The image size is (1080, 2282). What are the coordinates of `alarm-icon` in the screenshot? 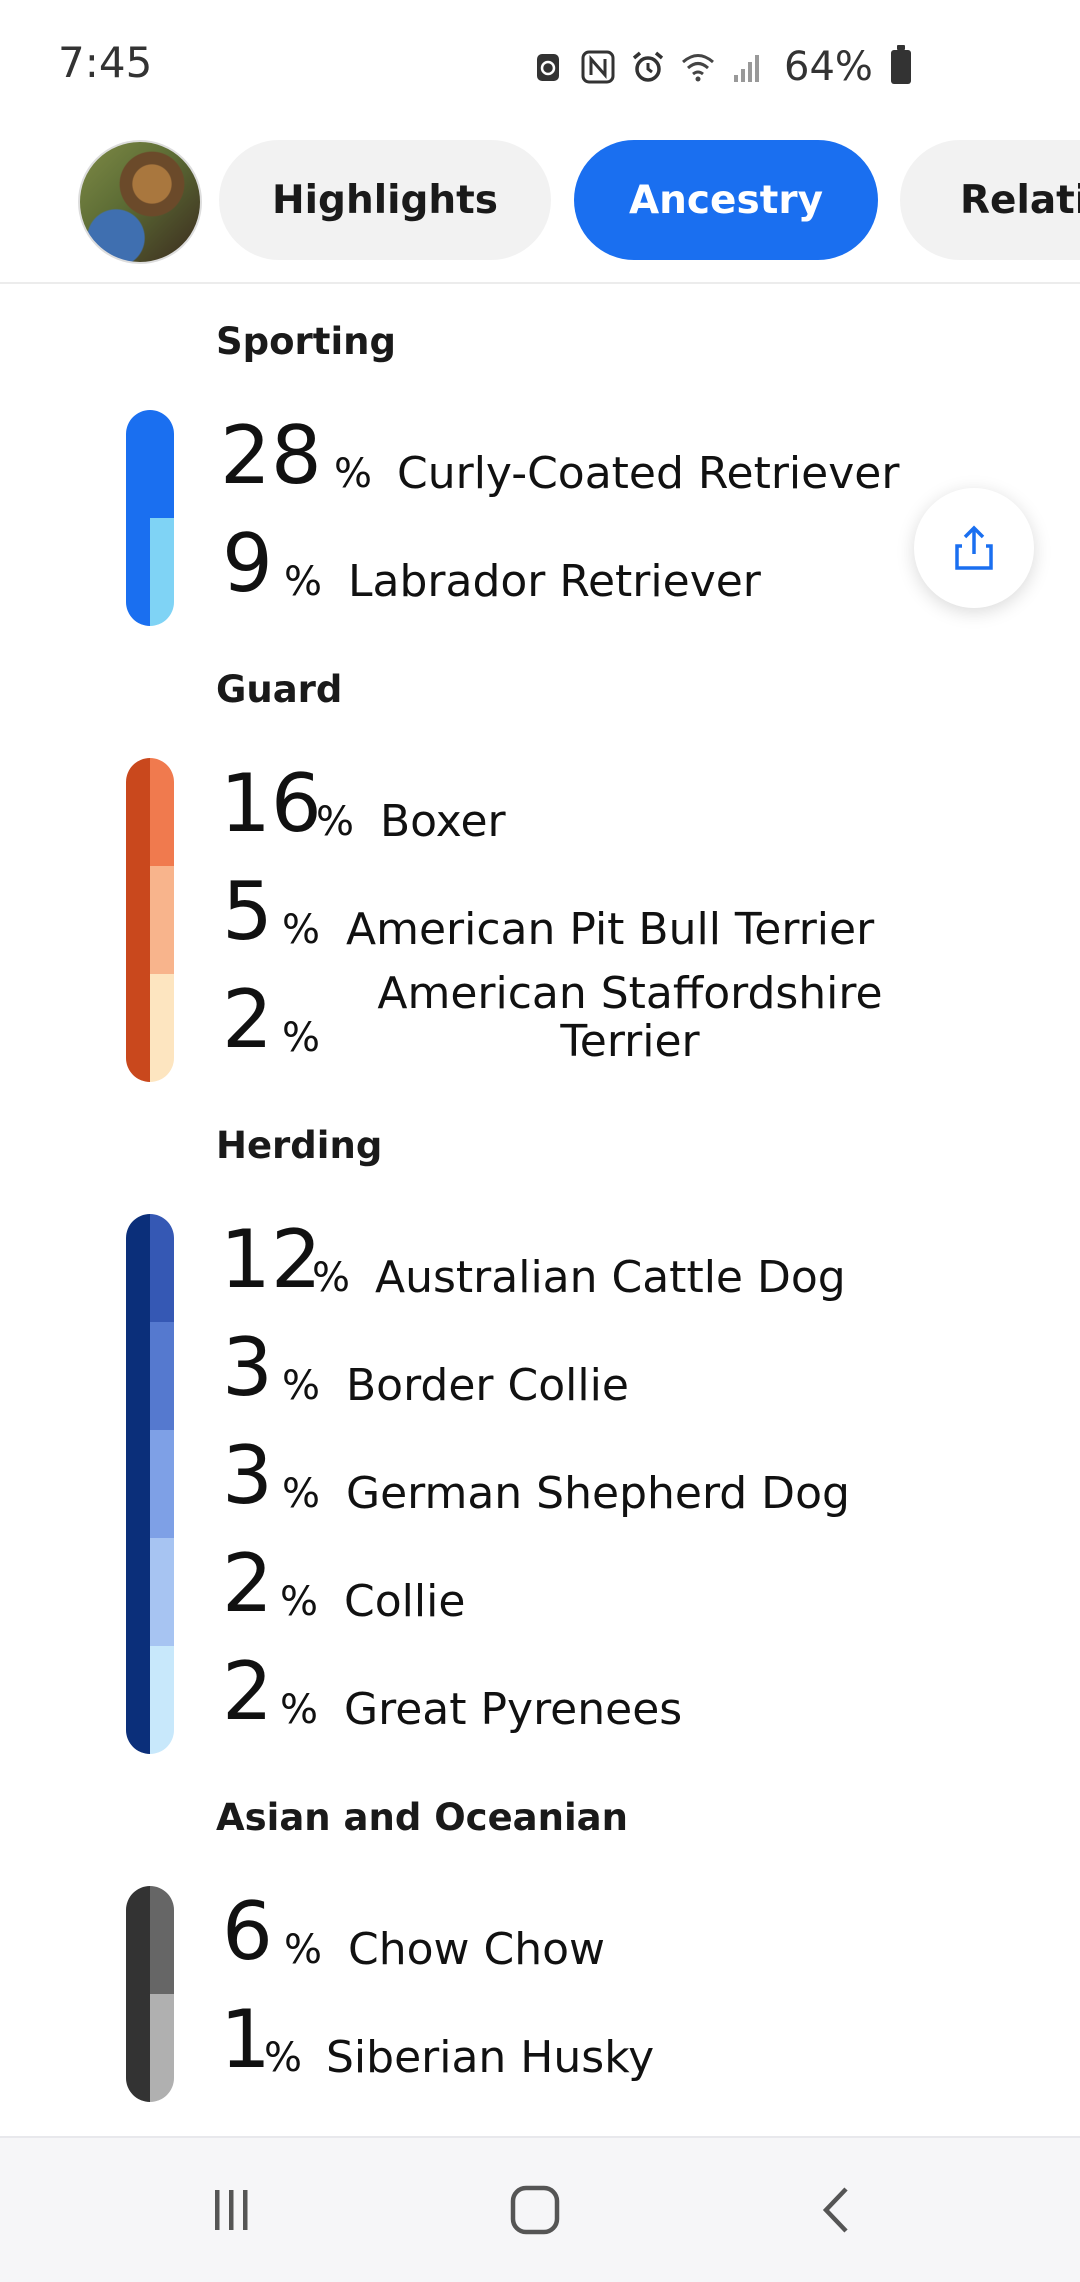 It's located at (648, 67).